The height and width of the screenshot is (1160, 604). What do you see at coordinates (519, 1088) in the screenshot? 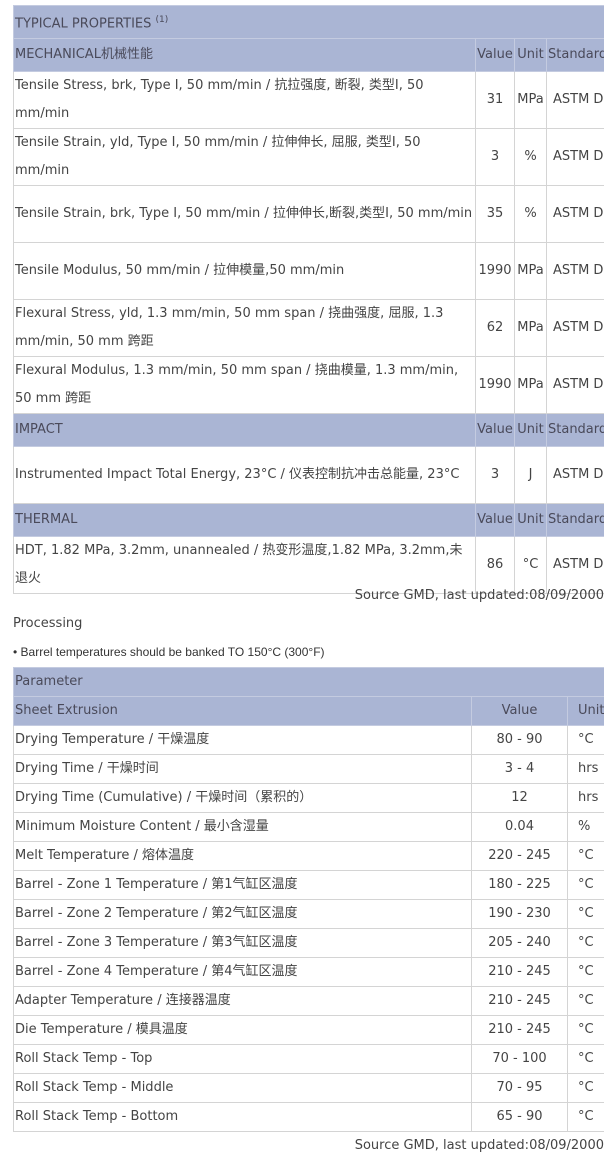
I see `parameter-value: 70 - 95` at bounding box center [519, 1088].